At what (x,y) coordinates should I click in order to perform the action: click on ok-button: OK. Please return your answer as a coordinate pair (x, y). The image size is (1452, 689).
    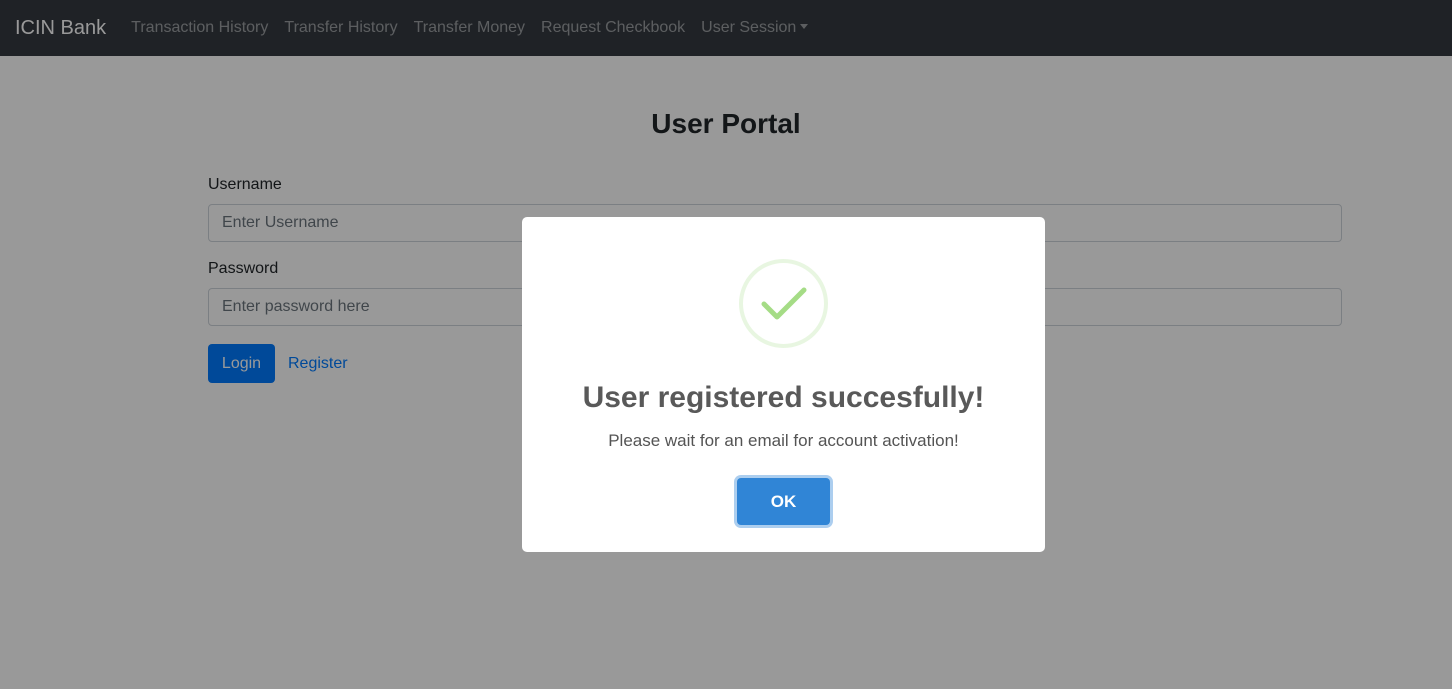
    Looking at the image, I should click on (783, 501).